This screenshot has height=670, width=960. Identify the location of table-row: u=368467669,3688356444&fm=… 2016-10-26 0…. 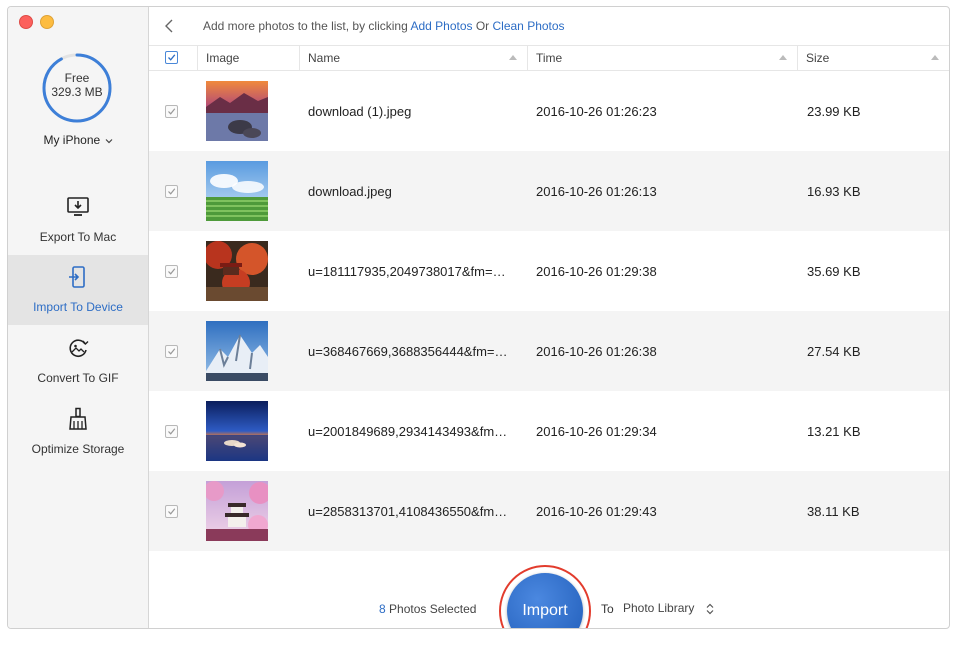
(549, 351).